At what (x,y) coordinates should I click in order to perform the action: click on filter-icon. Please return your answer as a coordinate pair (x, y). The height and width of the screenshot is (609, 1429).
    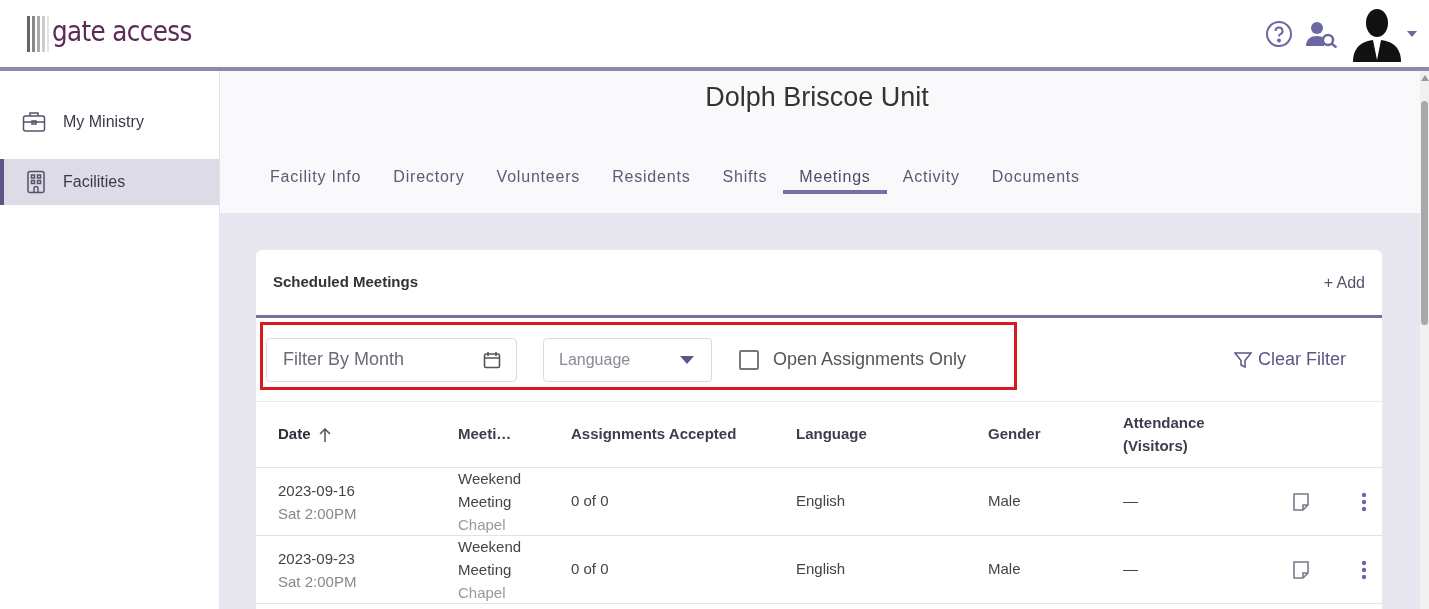
    Looking at the image, I should click on (1243, 359).